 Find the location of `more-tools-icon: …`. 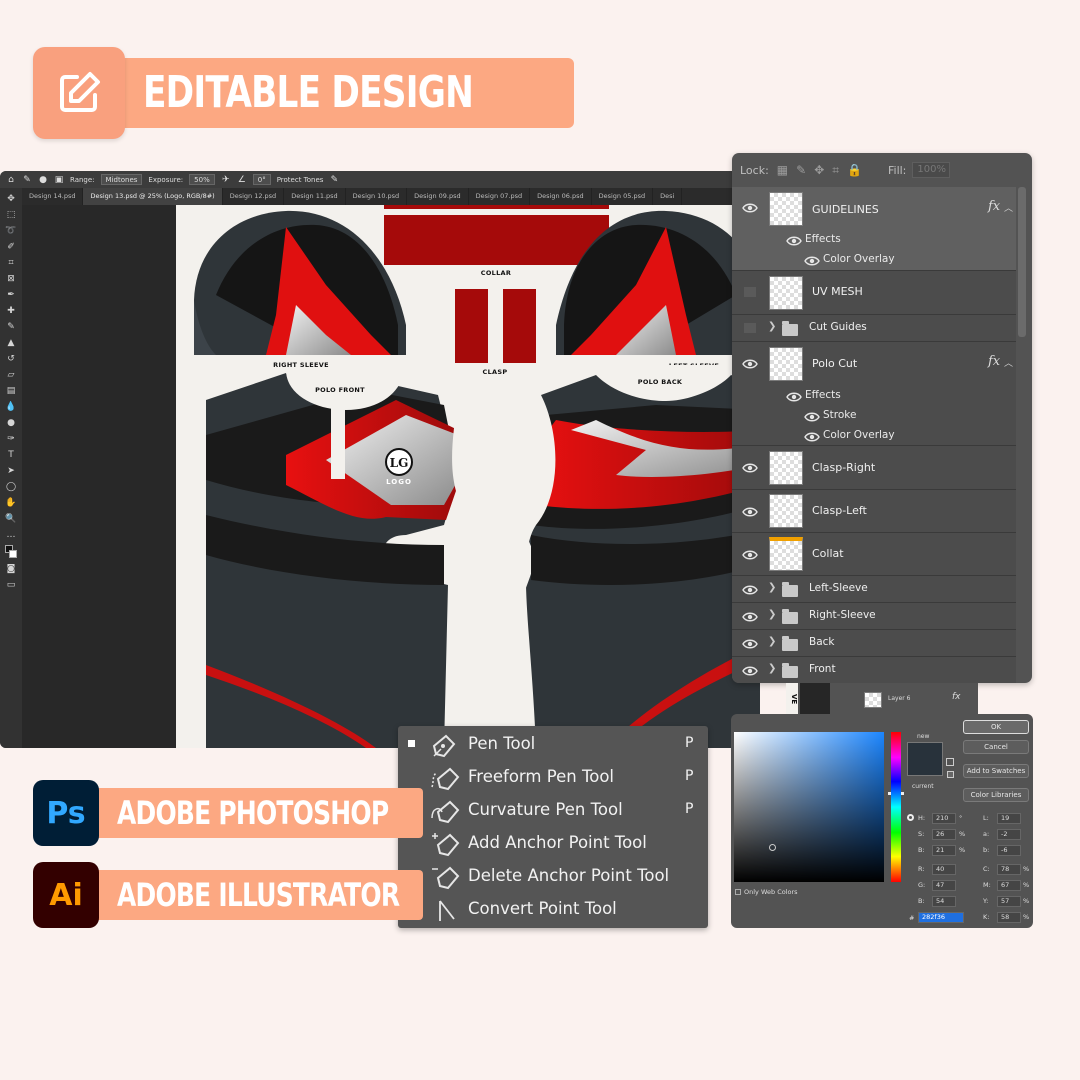

more-tools-icon: … is located at coordinates (11, 535).